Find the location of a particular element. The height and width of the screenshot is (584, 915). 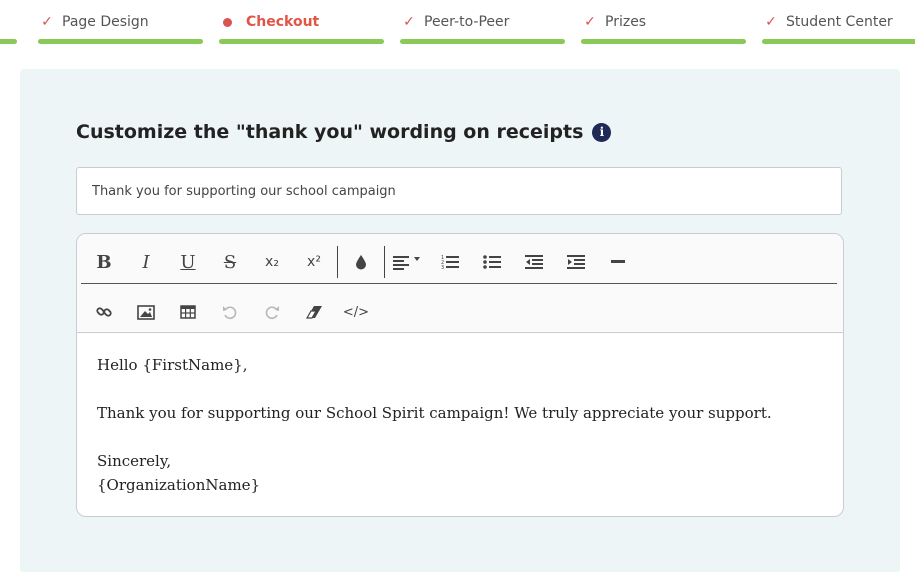

horizontal-rule-icon is located at coordinates (618, 262).